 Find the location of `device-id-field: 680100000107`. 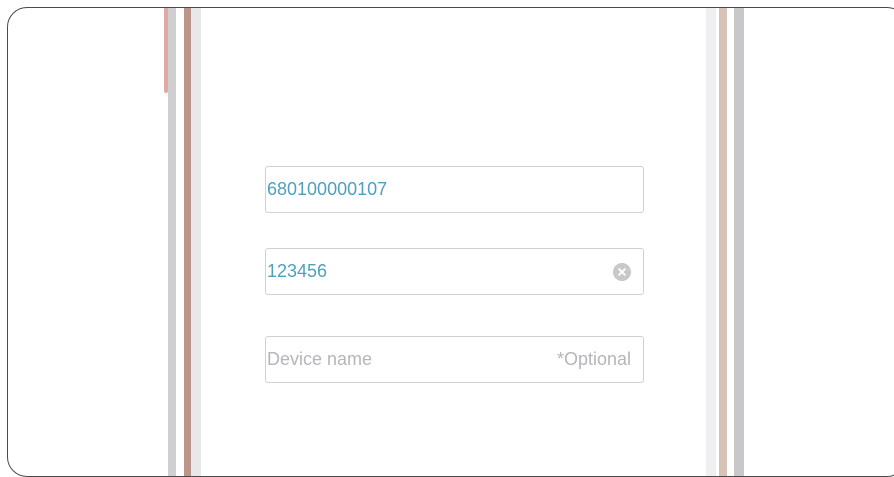

device-id-field: 680100000107 is located at coordinates (454, 189).